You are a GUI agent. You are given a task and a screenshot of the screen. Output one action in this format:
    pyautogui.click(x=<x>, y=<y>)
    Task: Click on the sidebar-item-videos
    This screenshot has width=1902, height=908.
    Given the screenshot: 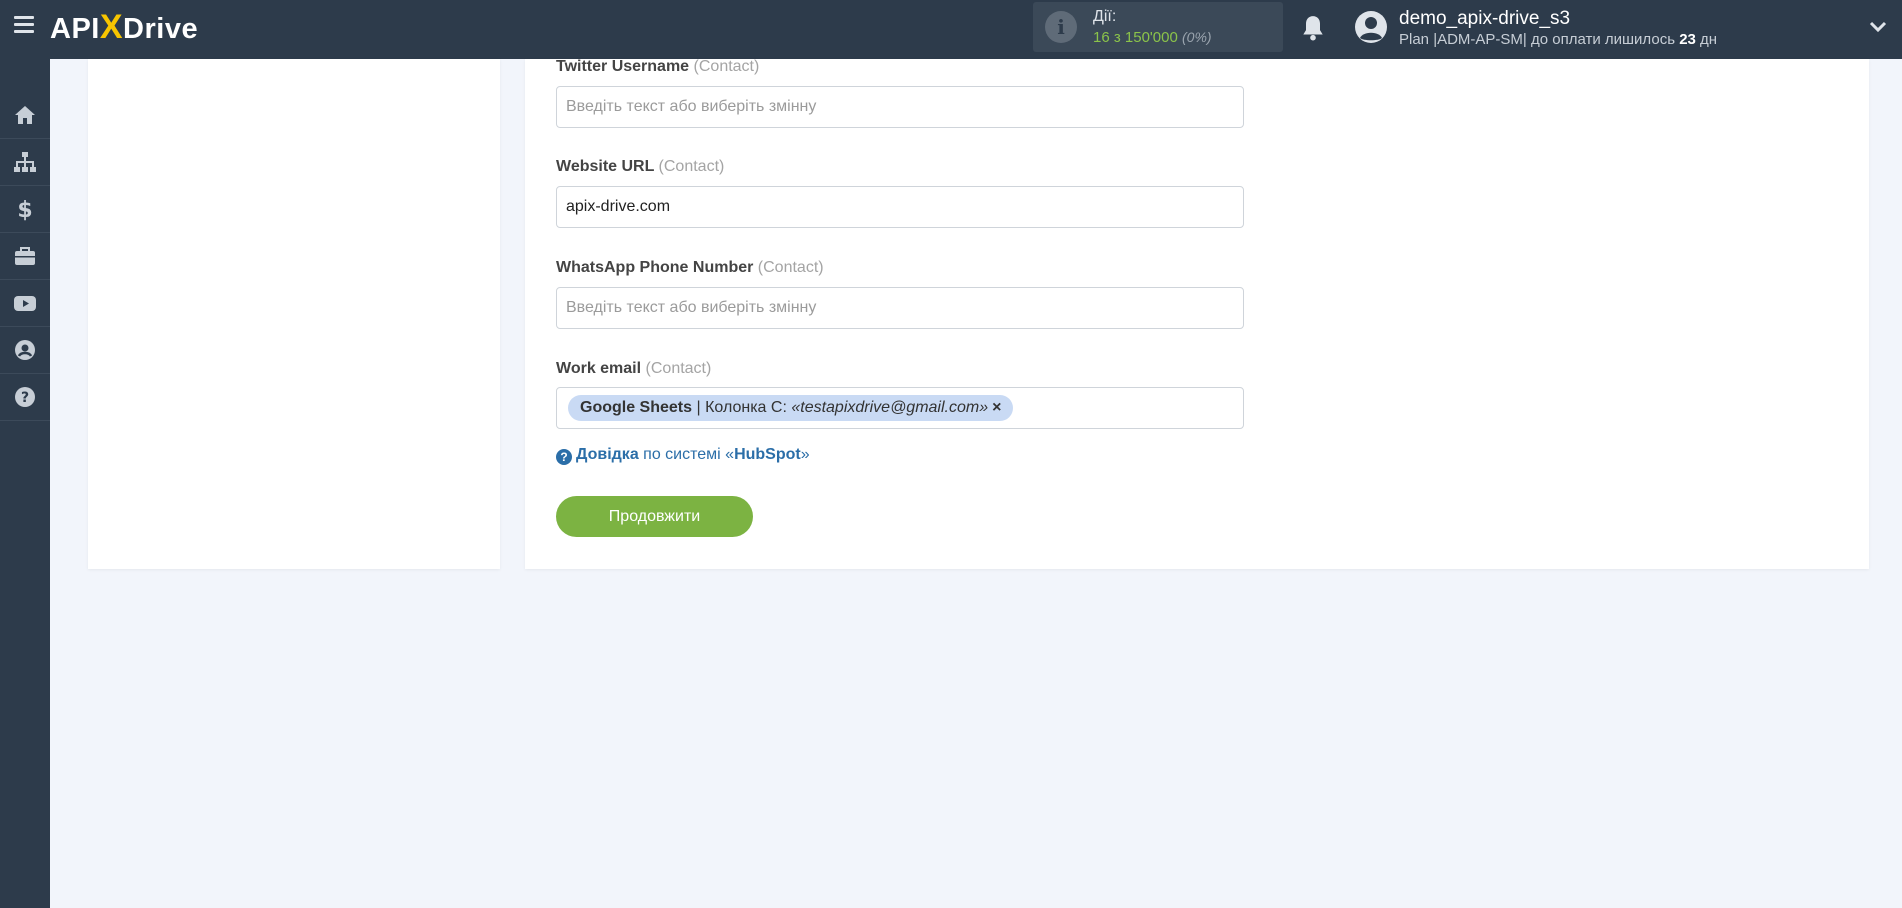 What is the action you would take?
    pyautogui.click(x=25, y=303)
    